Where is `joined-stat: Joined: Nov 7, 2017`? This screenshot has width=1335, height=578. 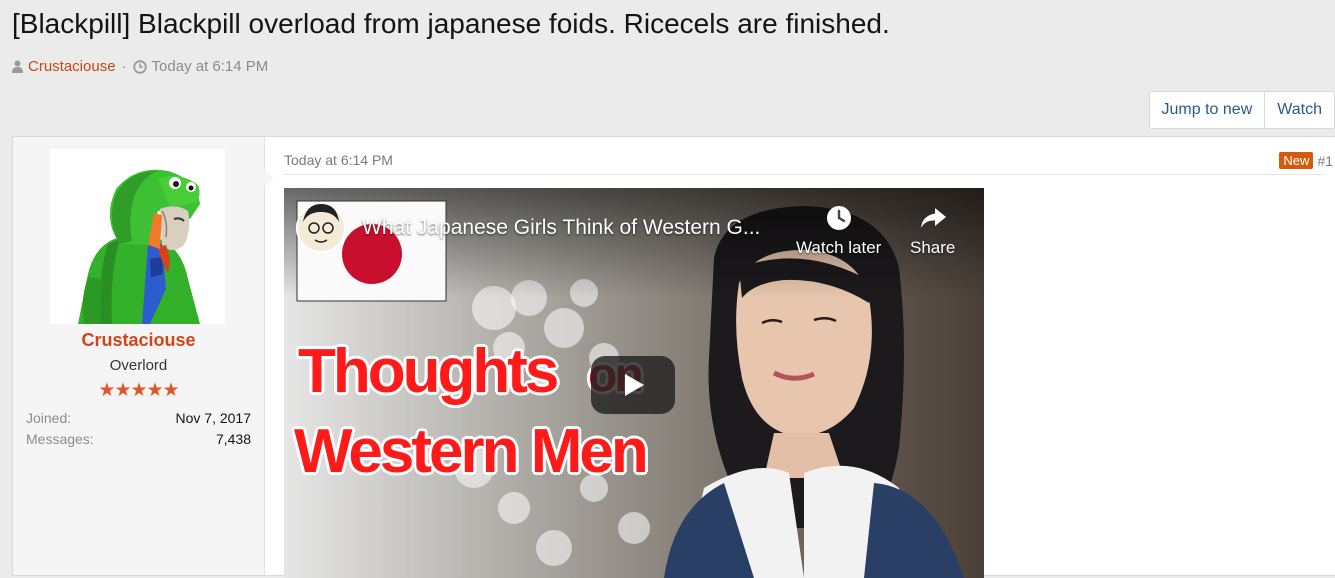
joined-stat: Joined: Nov 7, 2017 is located at coordinates (138, 418).